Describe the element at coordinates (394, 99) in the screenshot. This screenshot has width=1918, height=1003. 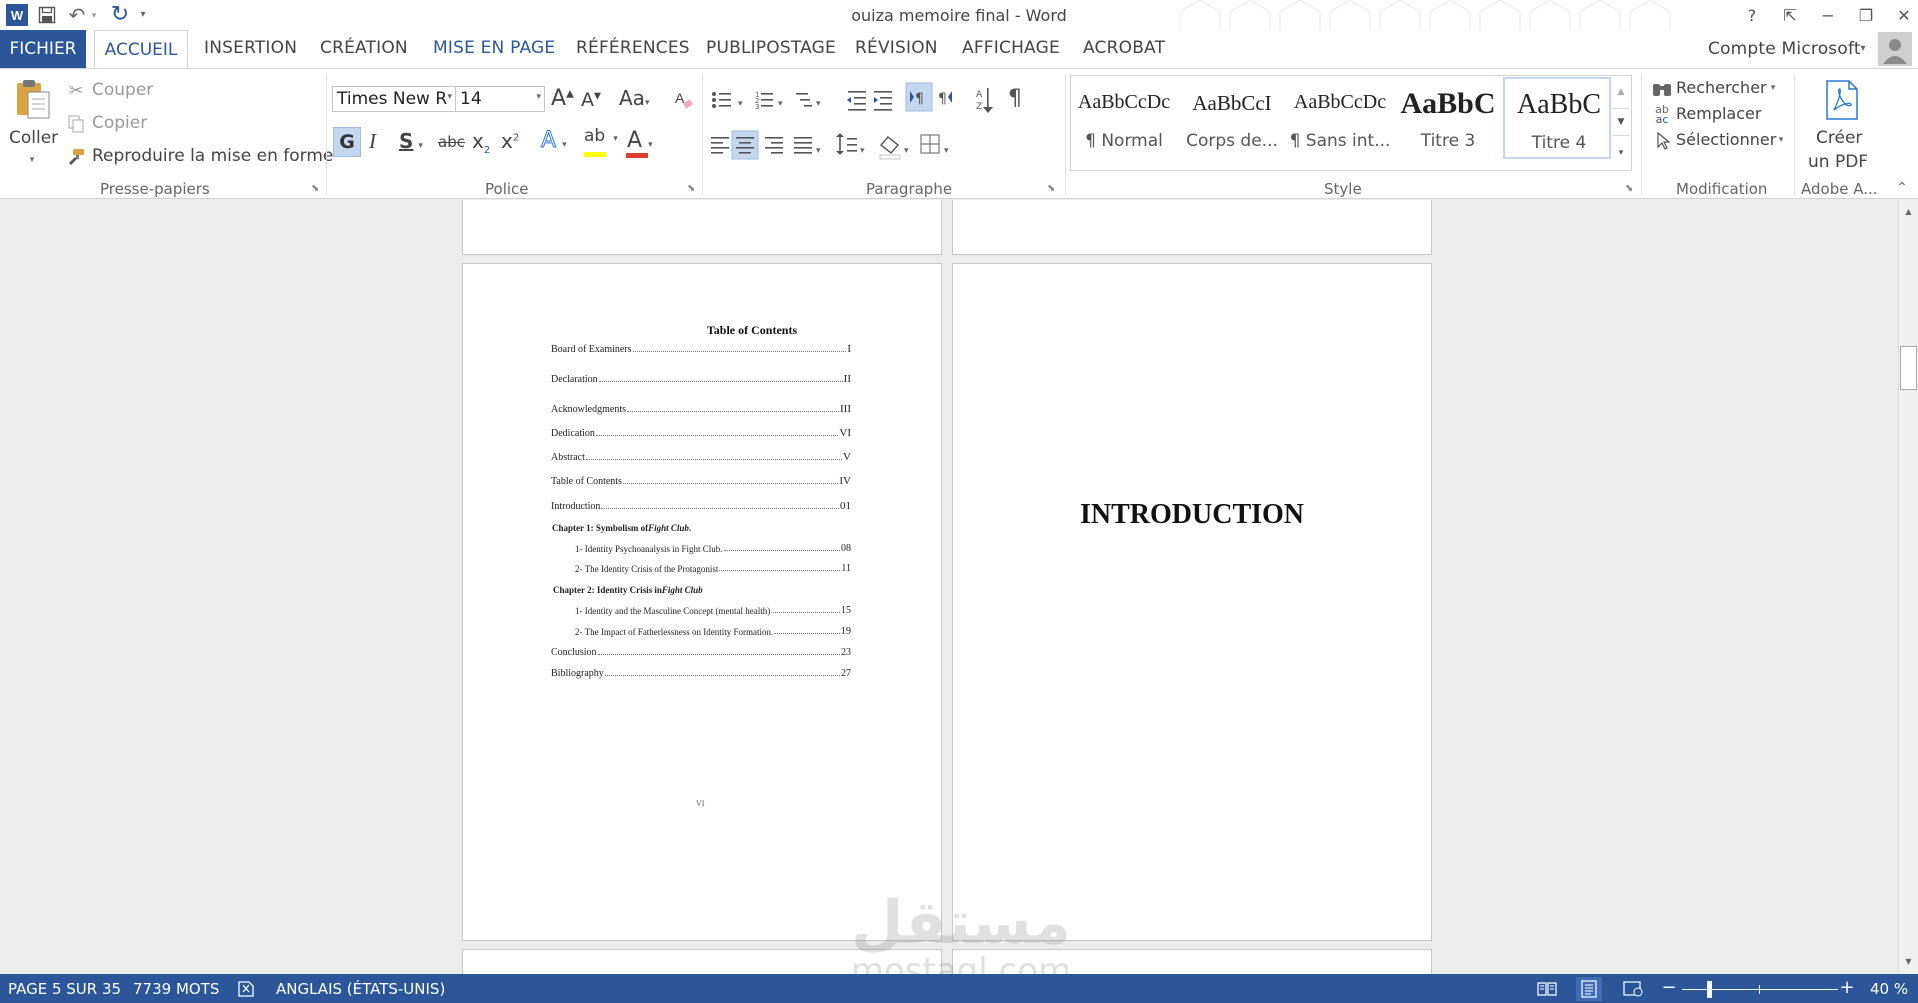
I see `font-name-dropdown: Times New R ▾` at that location.